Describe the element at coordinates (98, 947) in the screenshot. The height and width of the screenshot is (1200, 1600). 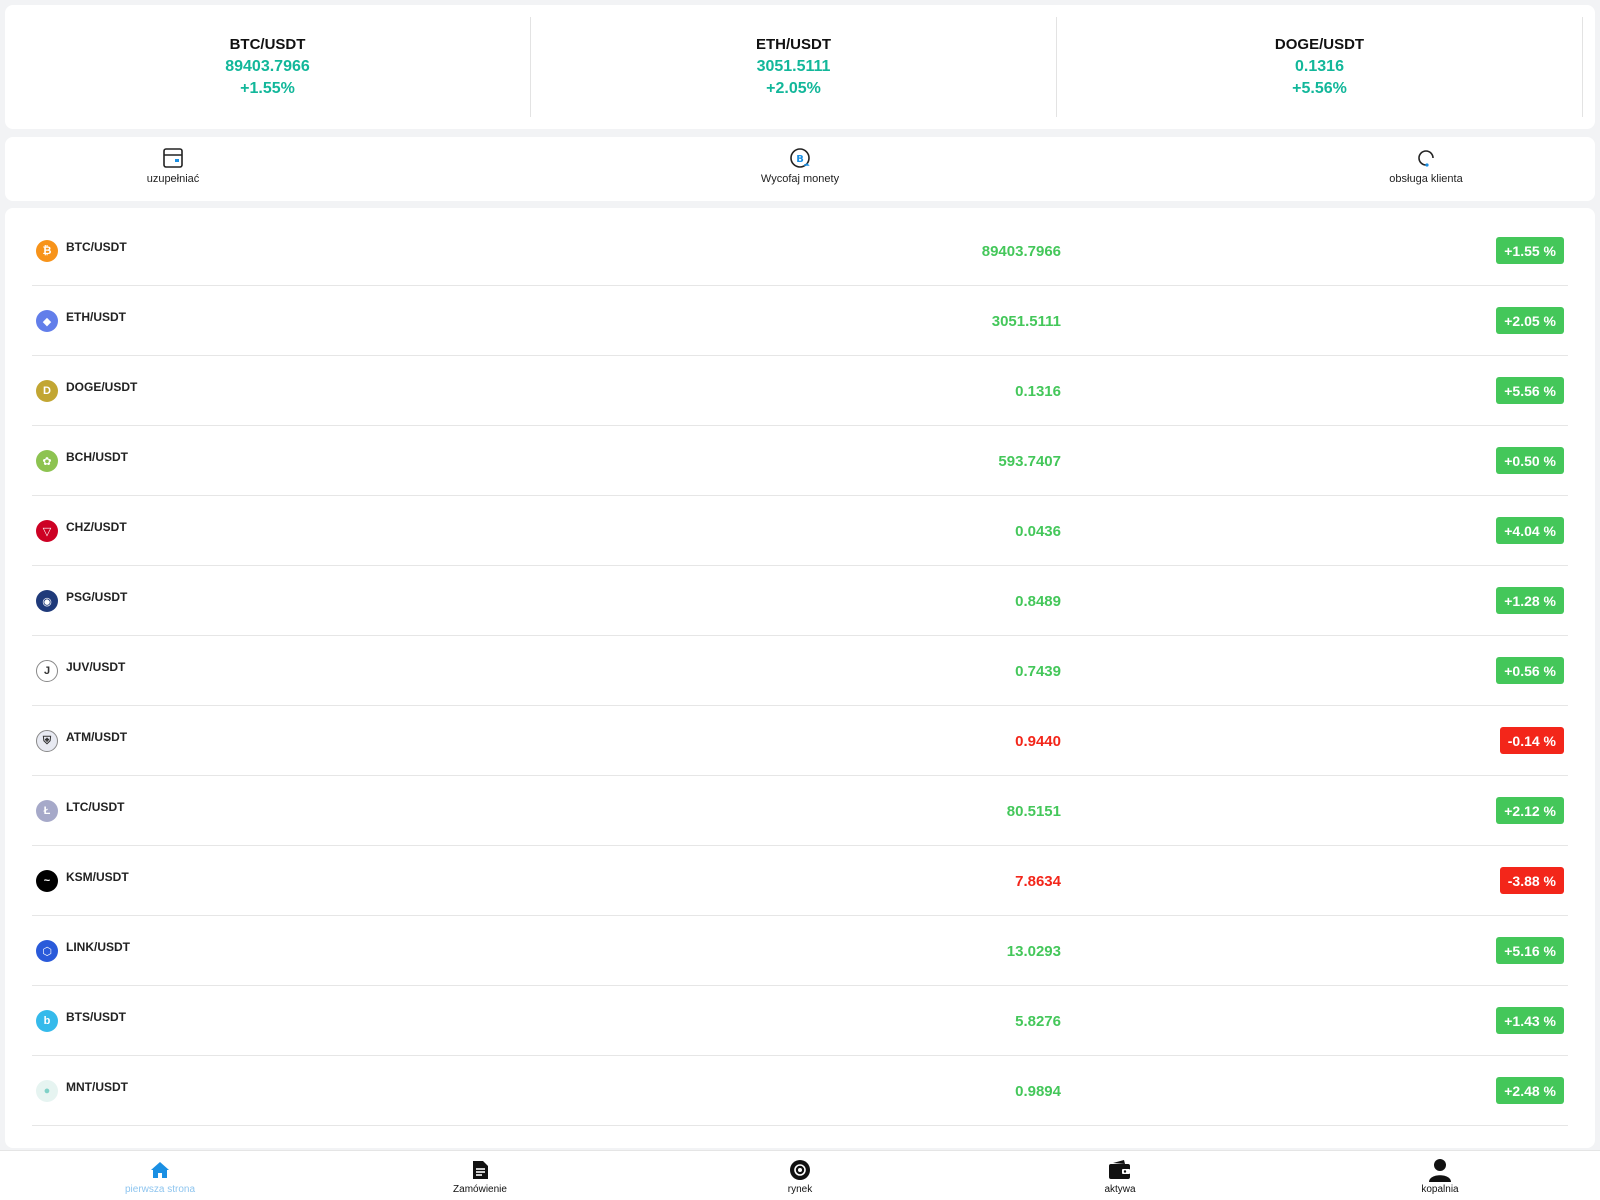
I see `coin-symbol: LINK/USDT` at that location.